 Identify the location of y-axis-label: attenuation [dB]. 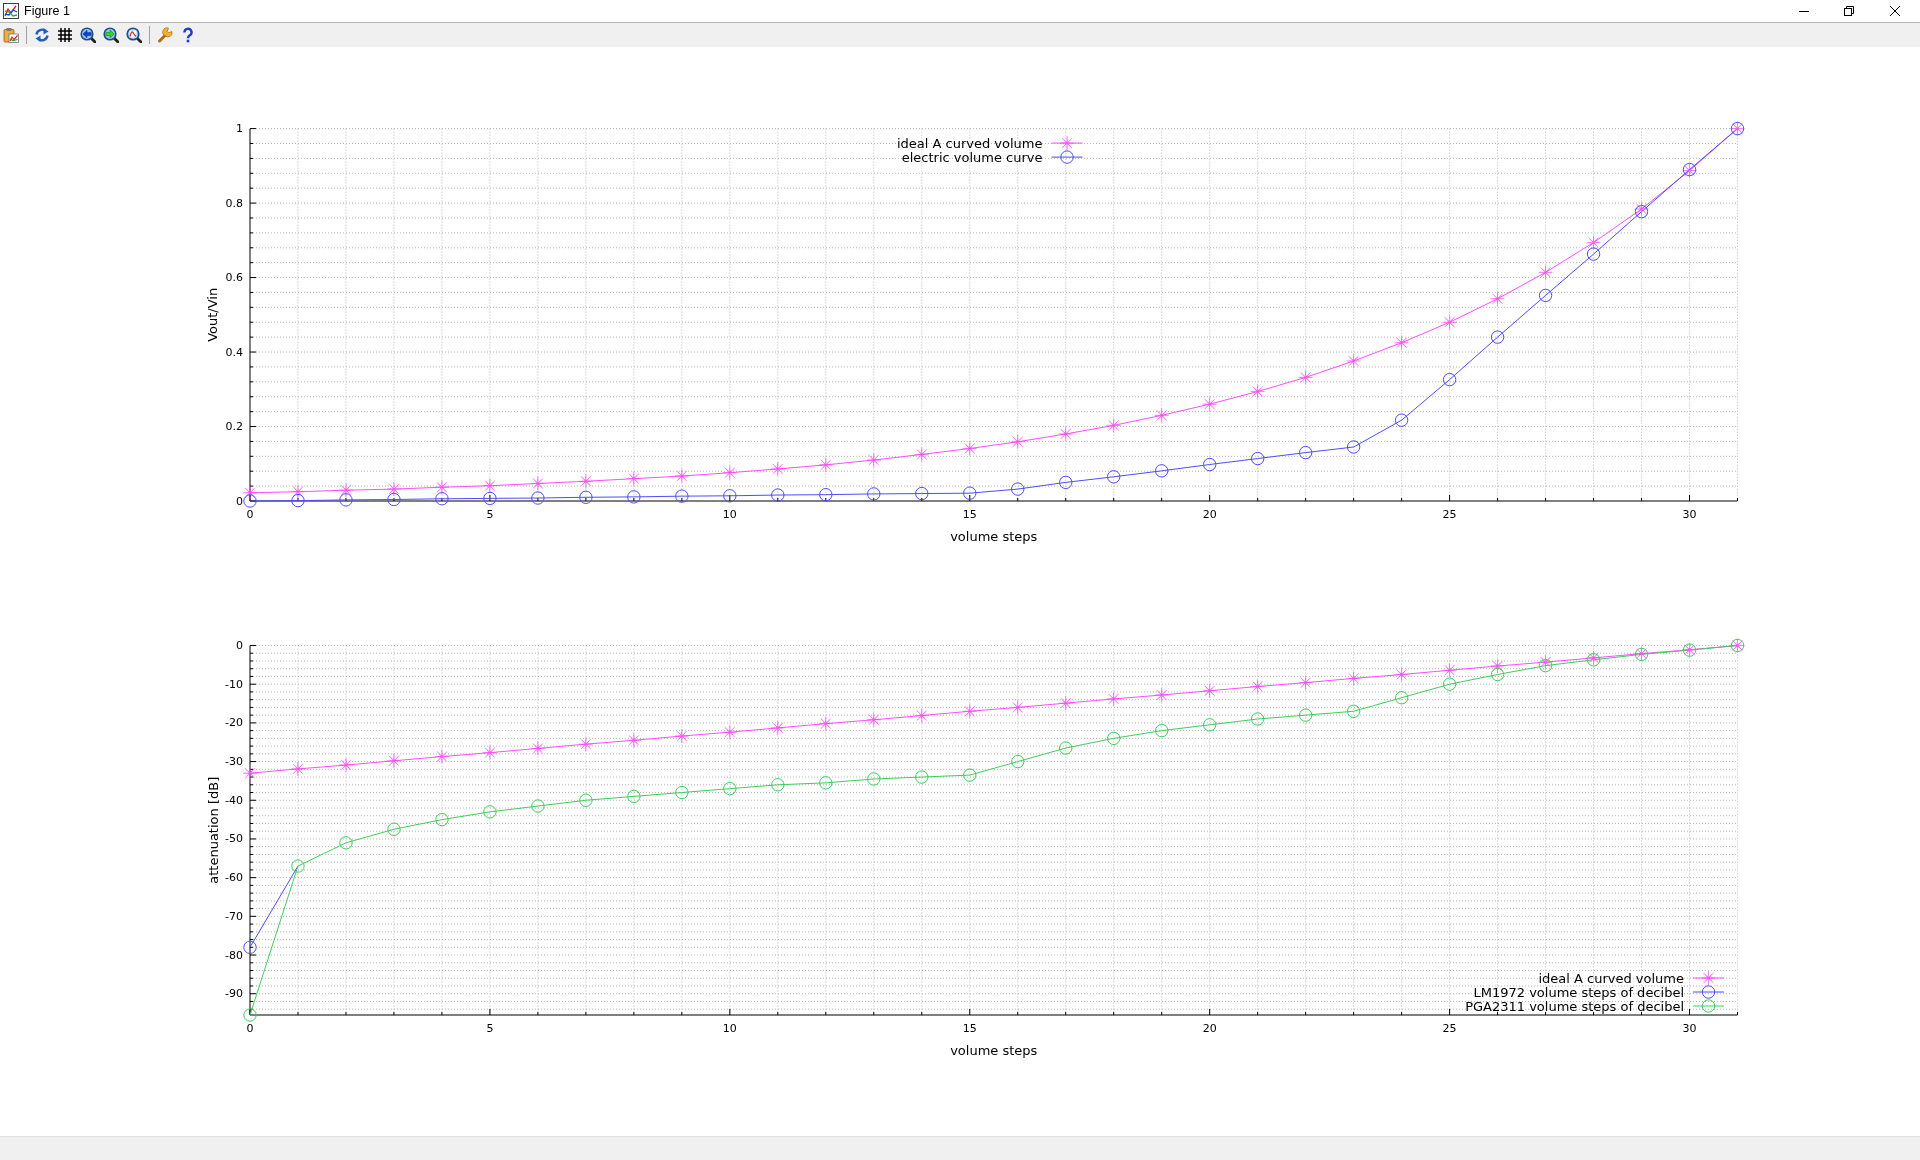
(213, 830).